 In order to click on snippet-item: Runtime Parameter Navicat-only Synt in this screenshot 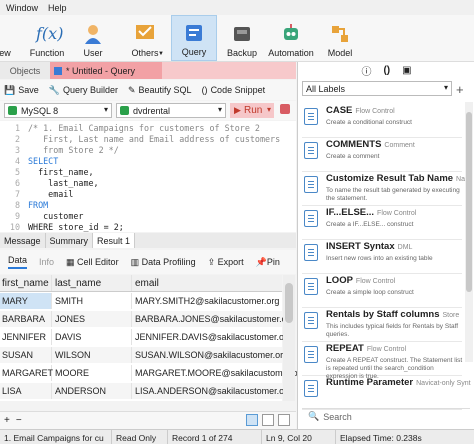, I will do `click(386, 392)`.